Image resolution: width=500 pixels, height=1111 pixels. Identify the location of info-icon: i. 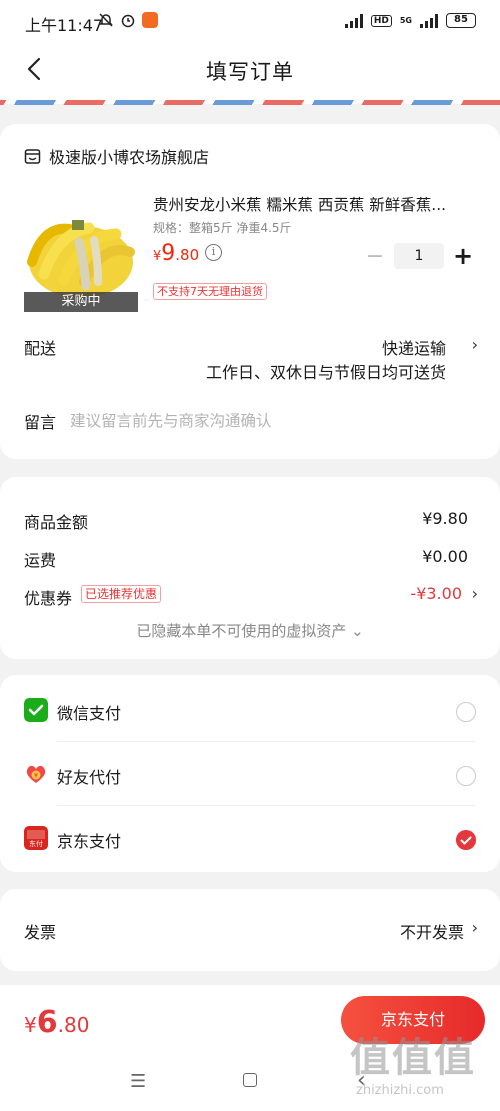
(213, 252).